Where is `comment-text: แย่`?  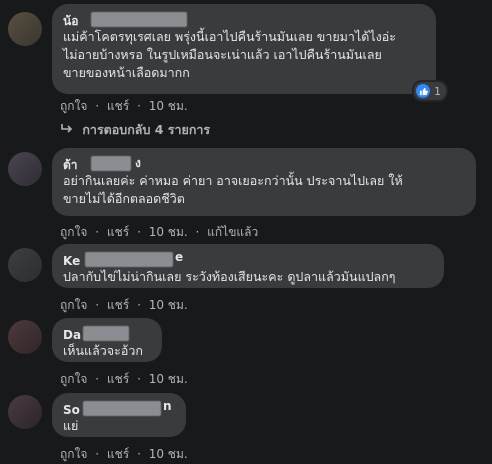 comment-text: แย่ is located at coordinates (71, 425).